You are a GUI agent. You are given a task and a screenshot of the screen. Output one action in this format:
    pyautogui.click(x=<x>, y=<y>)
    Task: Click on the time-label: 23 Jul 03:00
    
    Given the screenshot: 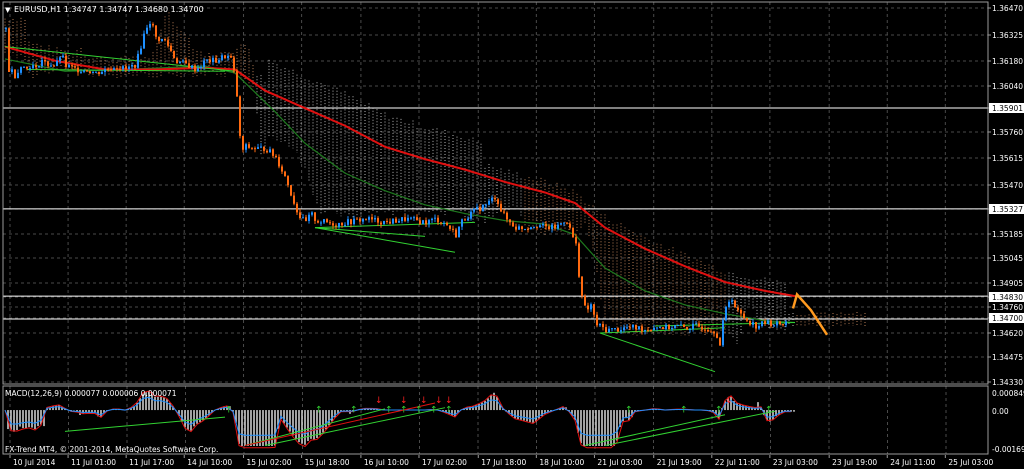 What is the action you would take?
    pyautogui.click(x=795, y=462)
    